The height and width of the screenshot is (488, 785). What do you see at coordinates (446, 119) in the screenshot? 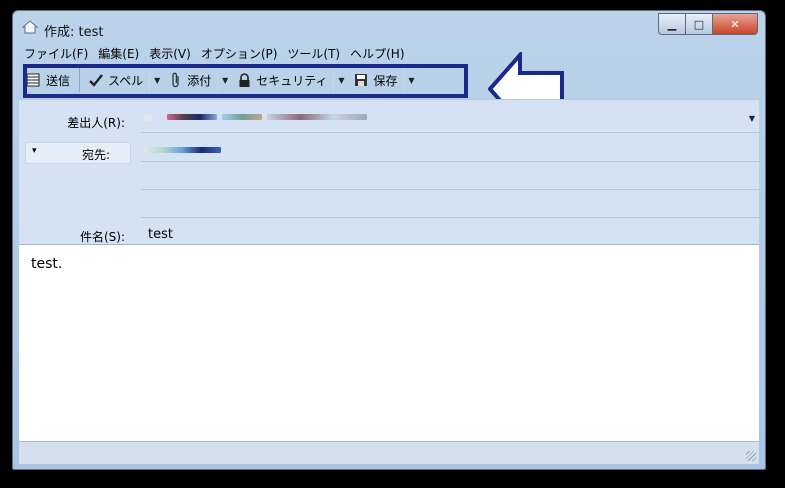
I see `from-field: ▼` at bounding box center [446, 119].